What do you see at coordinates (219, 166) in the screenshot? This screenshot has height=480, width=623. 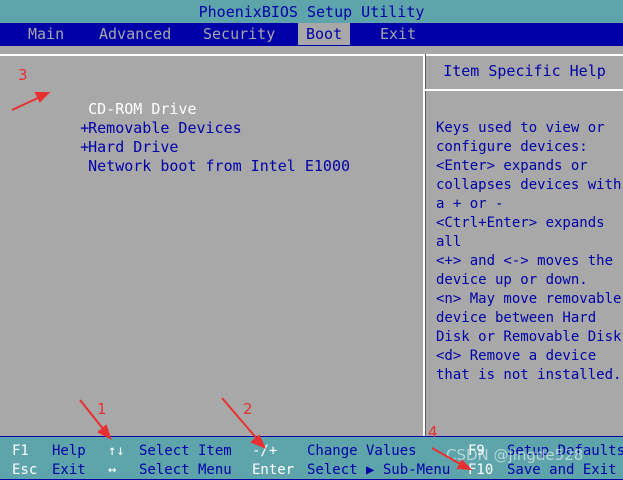 I see `boot-item-label: Network boot from Intel E1000` at bounding box center [219, 166].